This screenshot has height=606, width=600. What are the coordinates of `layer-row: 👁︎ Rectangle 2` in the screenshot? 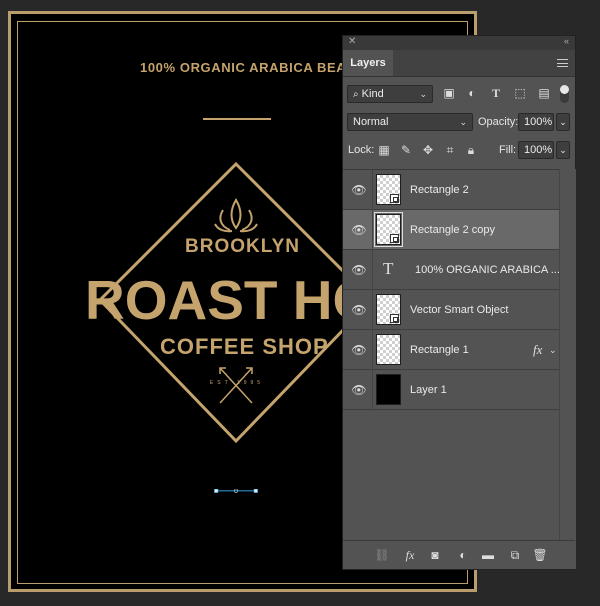 It's located at (451, 190).